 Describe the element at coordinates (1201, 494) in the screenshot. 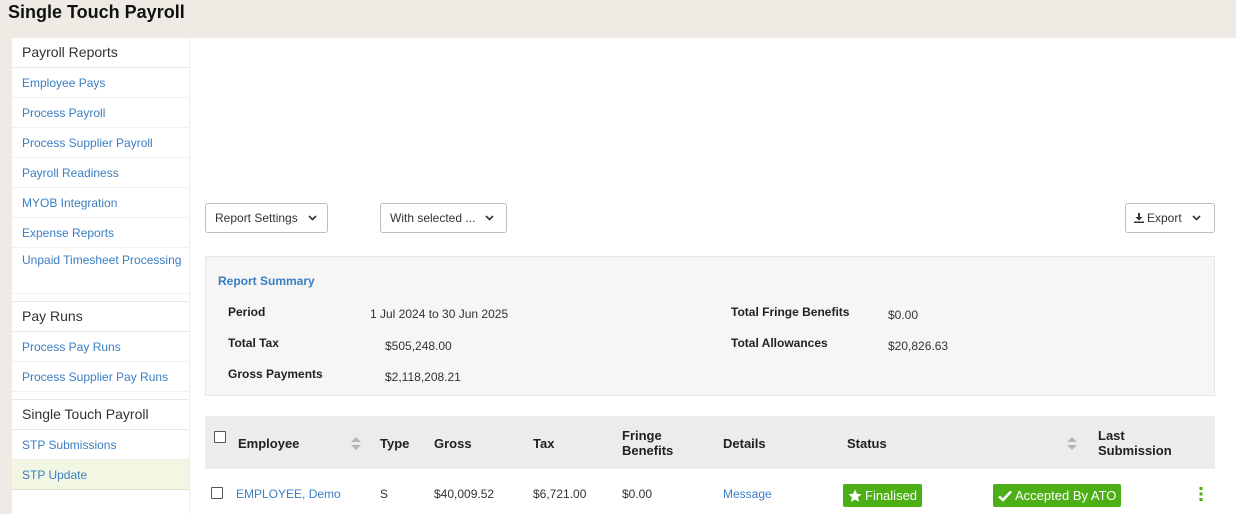

I see `kebab-menu-icon` at that location.